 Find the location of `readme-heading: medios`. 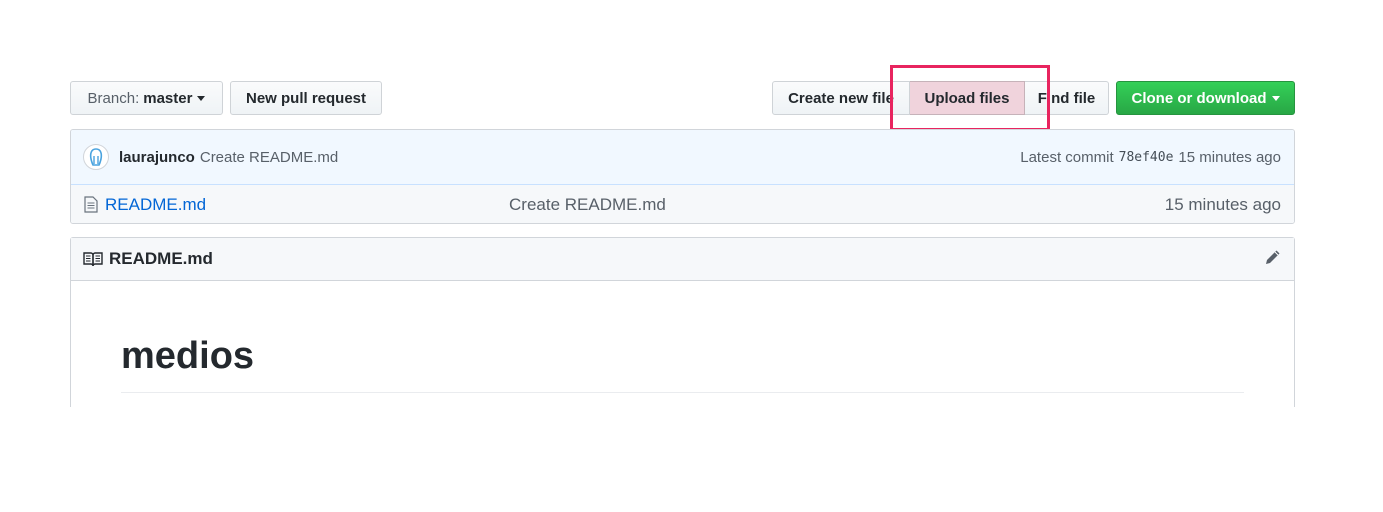

readme-heading: medios is located at coordinates (682, 364).